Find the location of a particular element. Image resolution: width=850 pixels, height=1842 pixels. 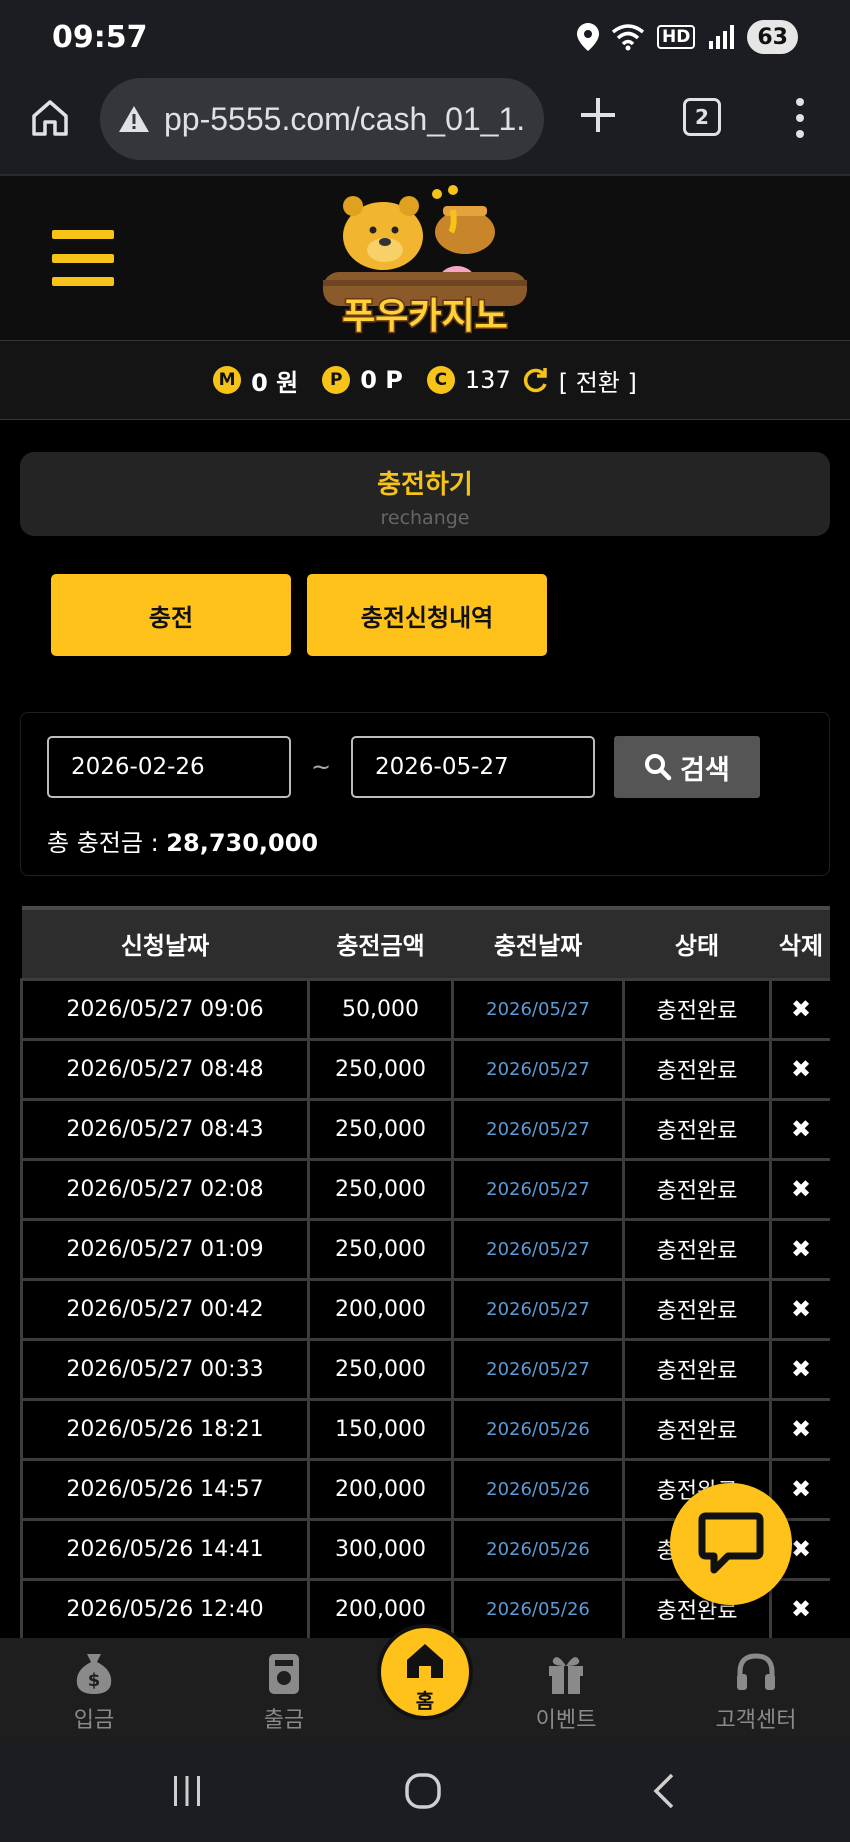

amount-cell: 150,000 is located at coordinates (380, 1429).